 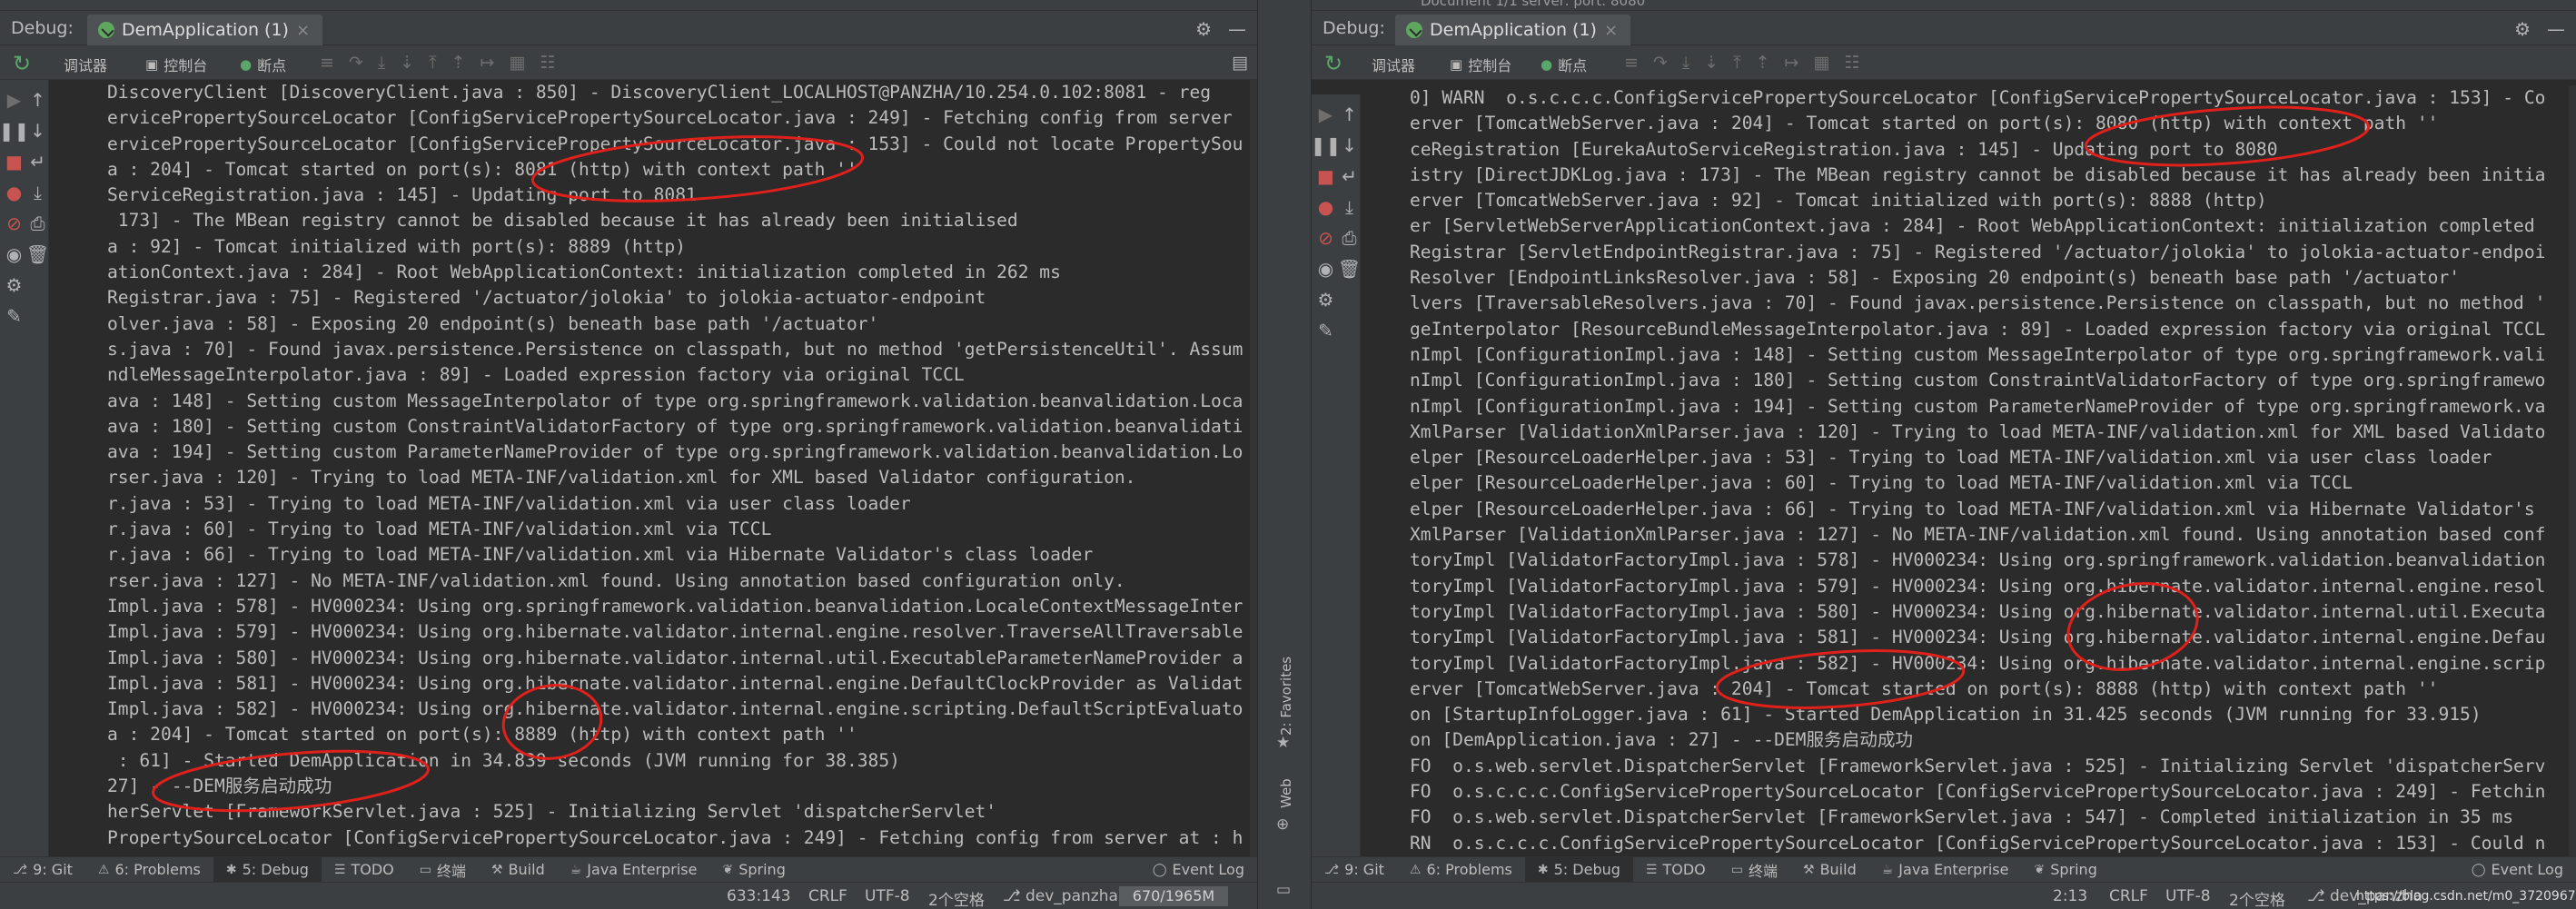 What do you see at coordinates (759, 896) in the screenshot?
I see `cursor-position: 633:143` at bounding box center [759, 896].